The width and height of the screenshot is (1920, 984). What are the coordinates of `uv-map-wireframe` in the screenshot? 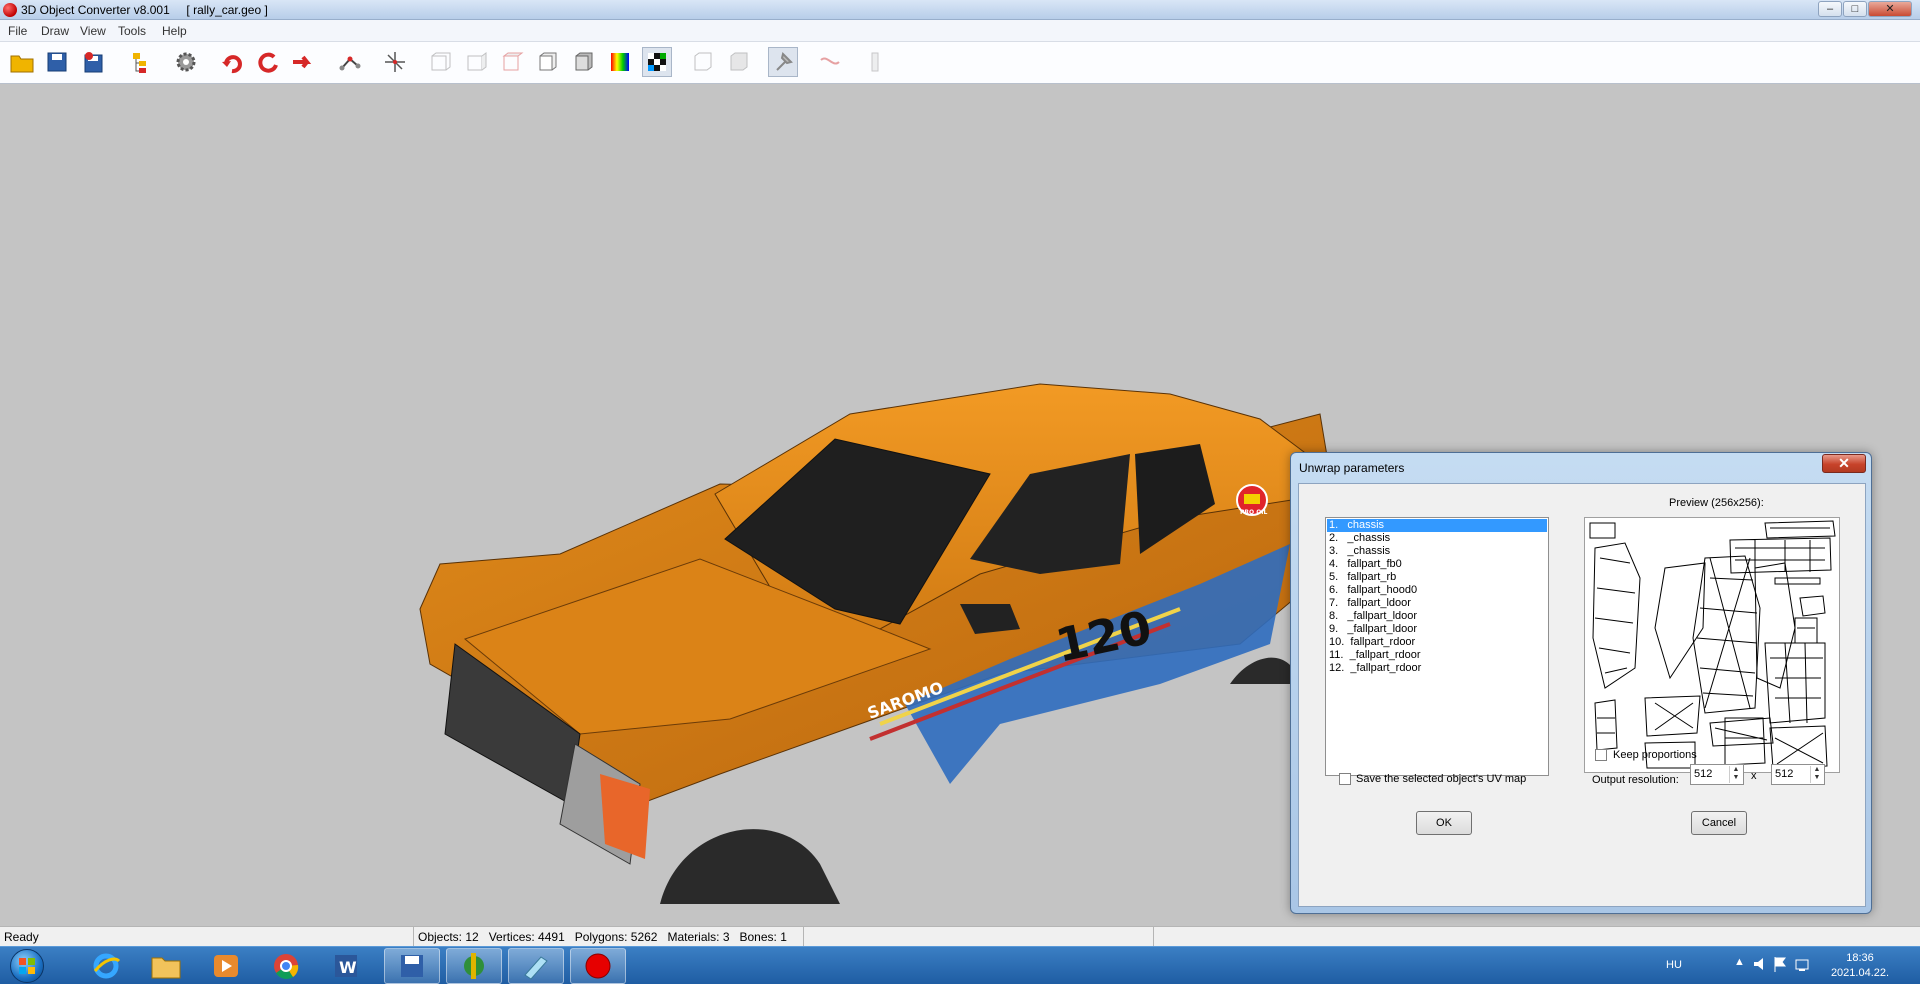 It's located at (1712, 644).